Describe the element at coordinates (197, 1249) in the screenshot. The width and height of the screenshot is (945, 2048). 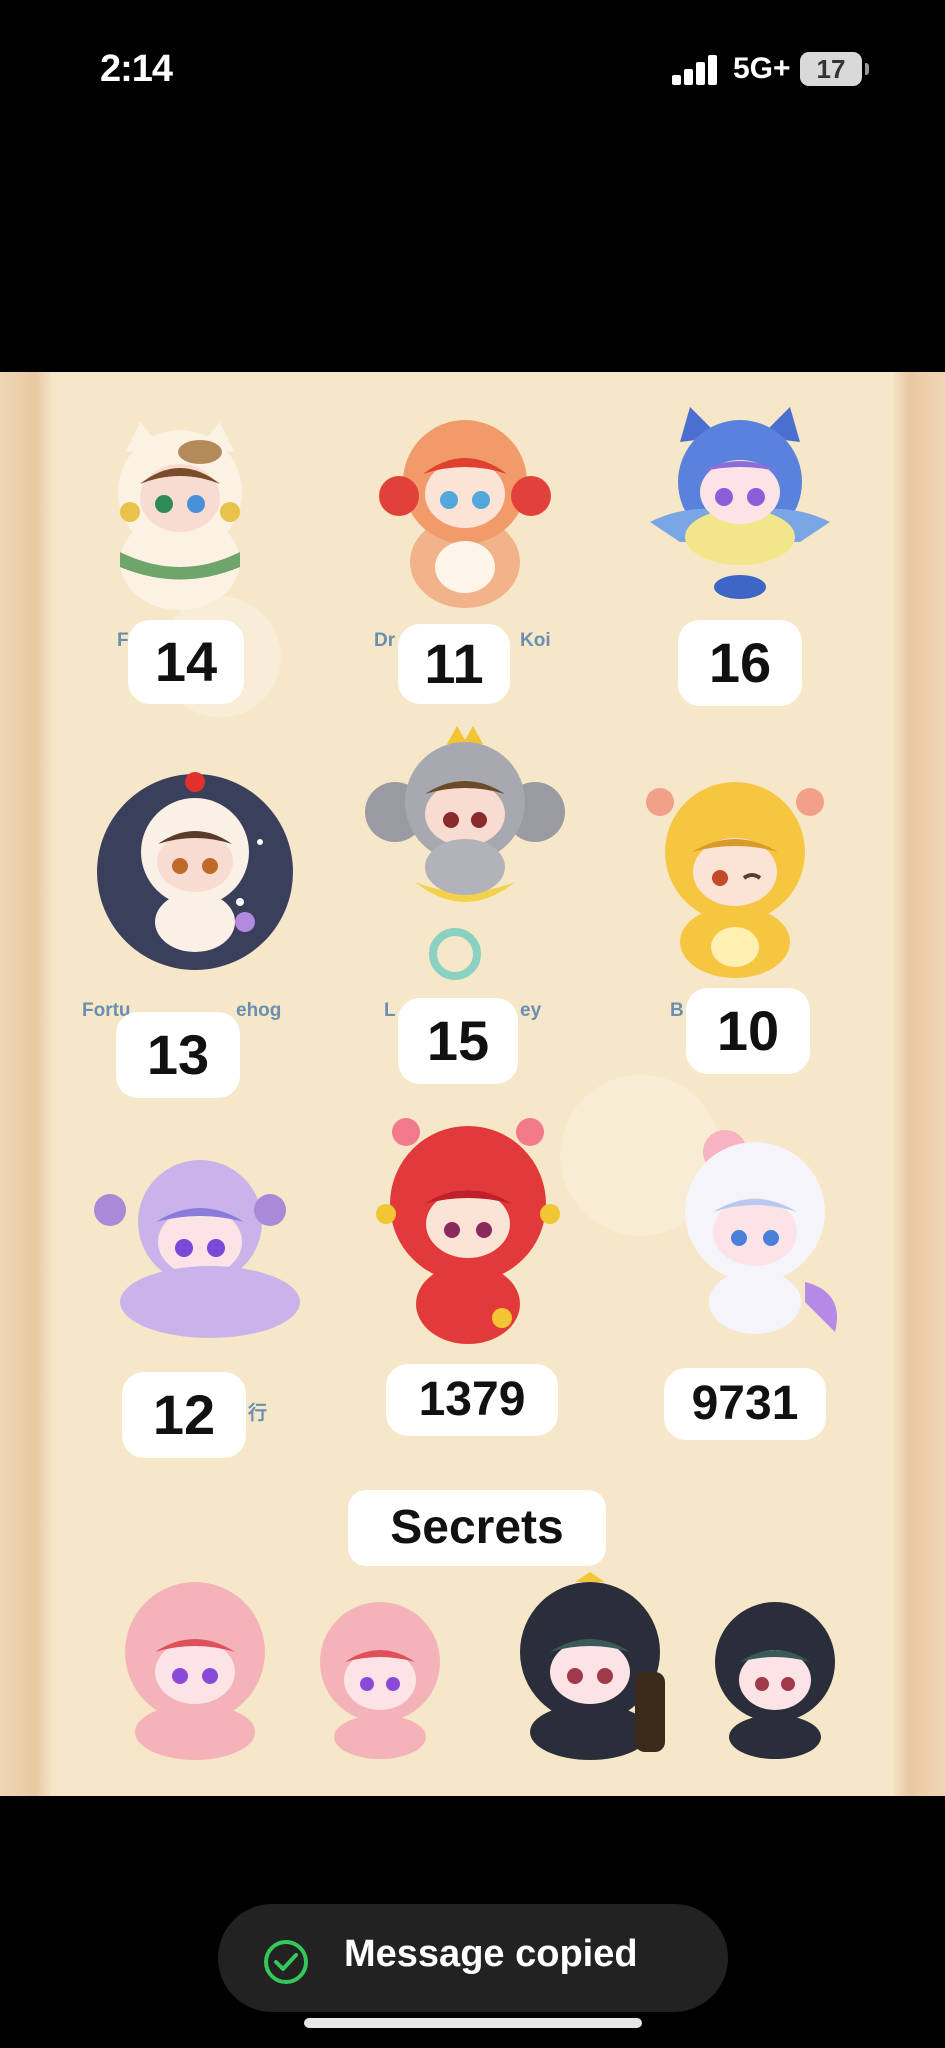
I see `purple-sheep-figure` at that location.